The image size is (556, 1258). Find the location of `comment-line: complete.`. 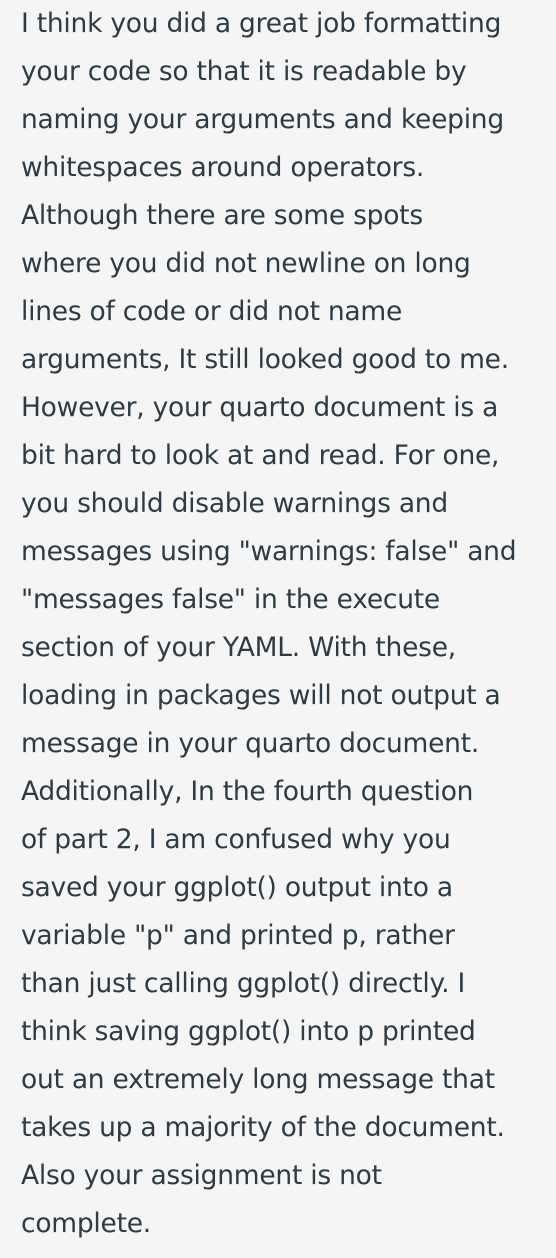

comment-line: complete. is located at coordinates (86, 1223).